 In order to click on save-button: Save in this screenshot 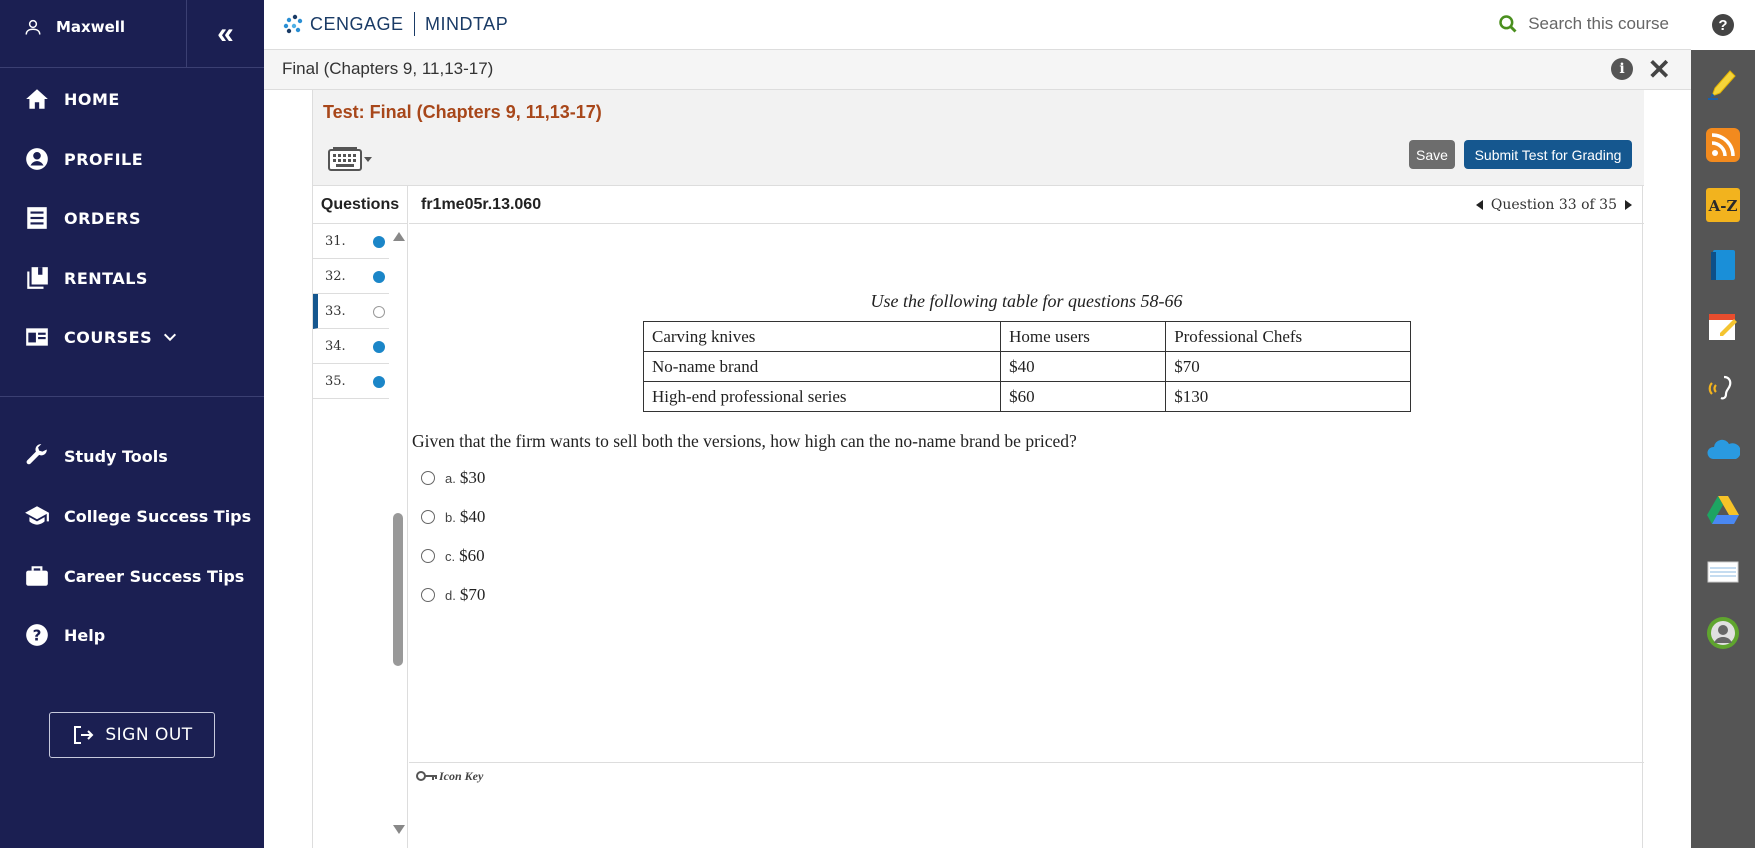, I will do `click(1432, 154)`.